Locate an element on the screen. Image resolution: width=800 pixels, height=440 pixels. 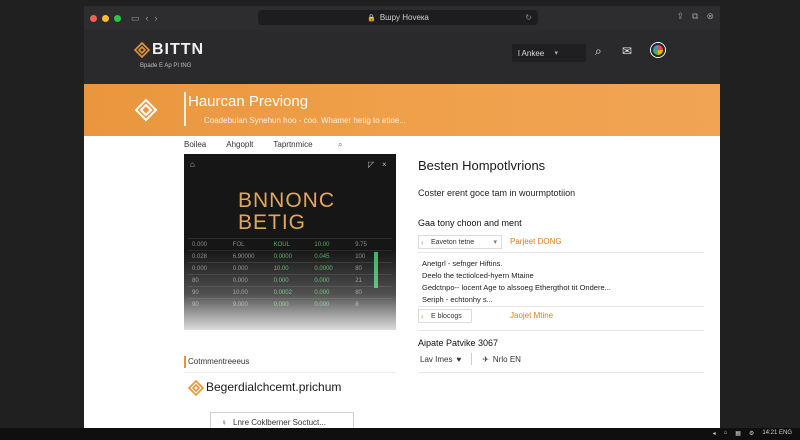
system-tray: ◂ ⌂ ▦ ⚙ 14:21 ENG is located at coordinates (752, 433).